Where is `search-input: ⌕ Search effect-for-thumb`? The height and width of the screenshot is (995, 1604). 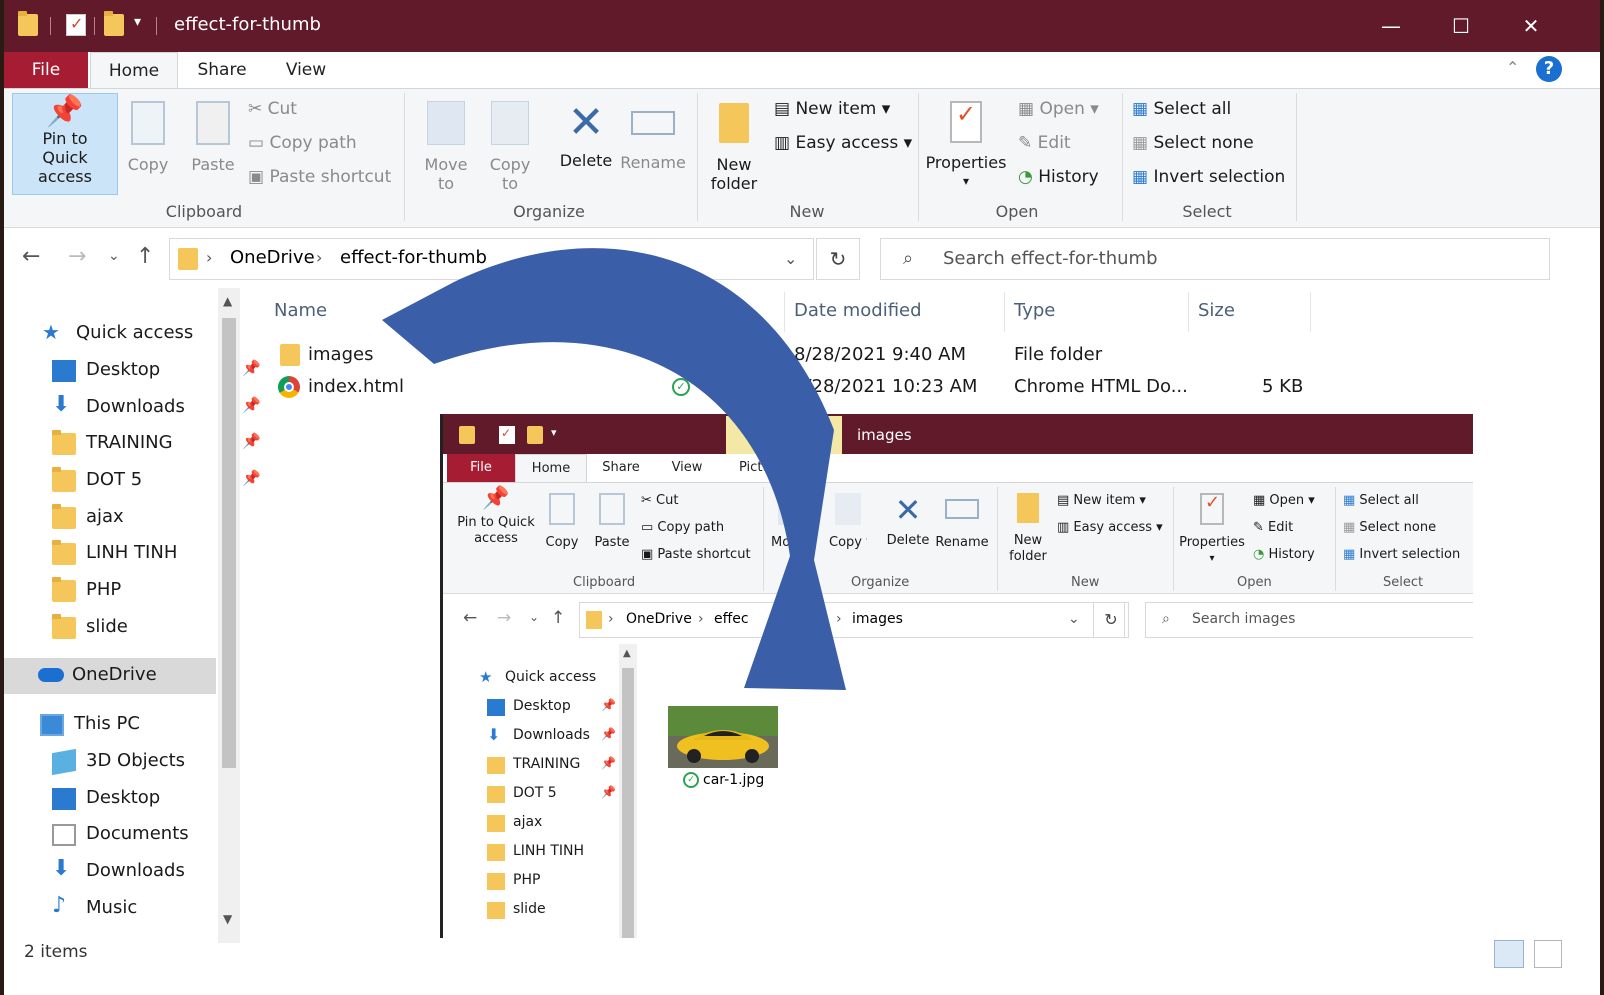 search-input: ⌕ Search effect-for-thumb is located at coordinates (1215, 259).